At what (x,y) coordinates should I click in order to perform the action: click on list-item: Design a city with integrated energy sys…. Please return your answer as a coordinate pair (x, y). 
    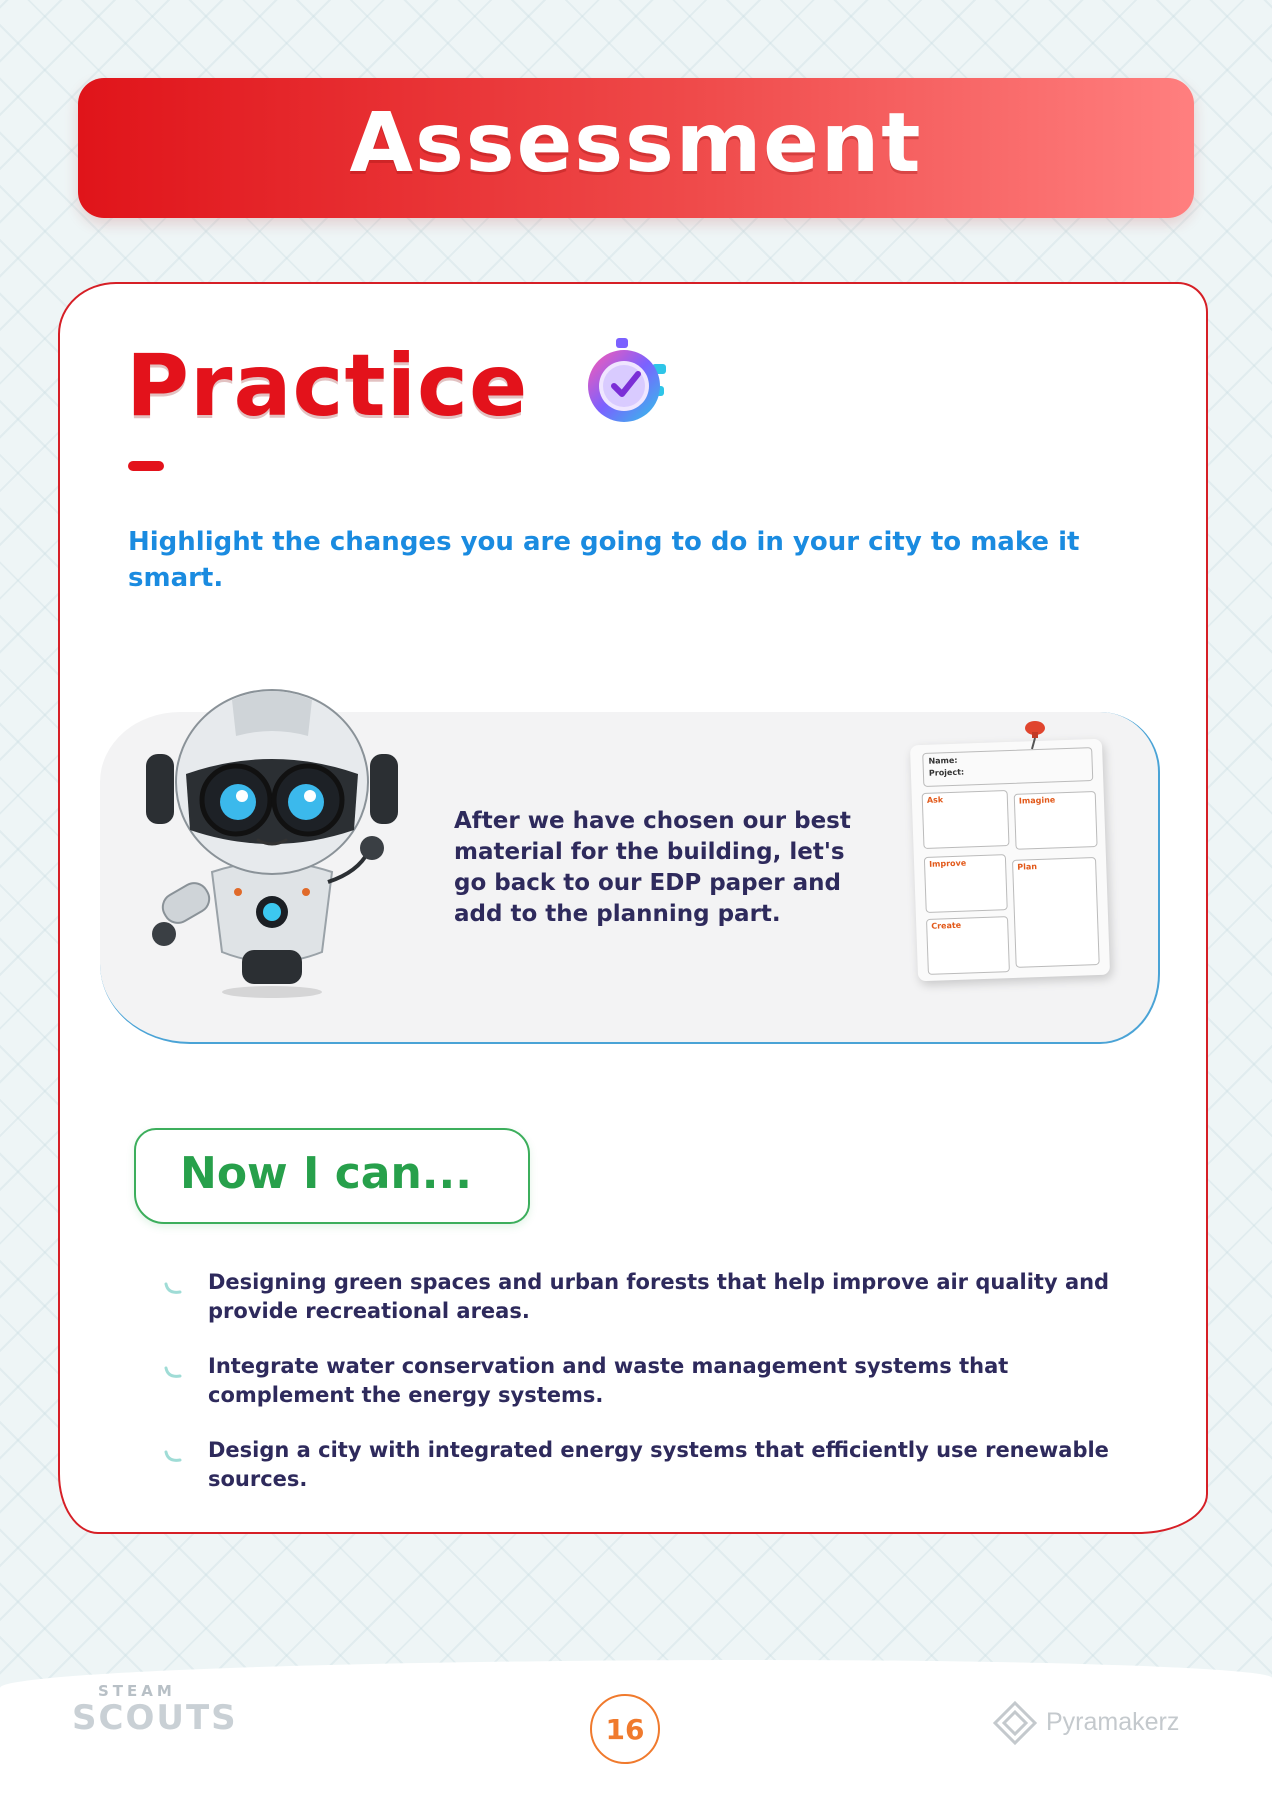
    Looking at the image, I should click on (644, 1465).